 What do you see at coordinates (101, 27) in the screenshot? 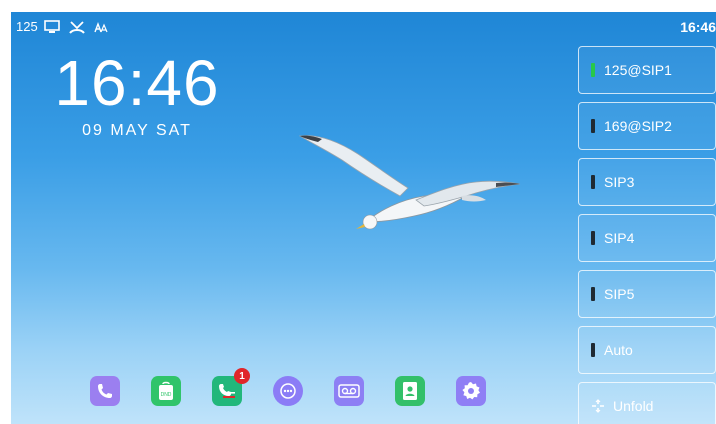
I see `auto-answer-icon` at bounding box center [101, 27].